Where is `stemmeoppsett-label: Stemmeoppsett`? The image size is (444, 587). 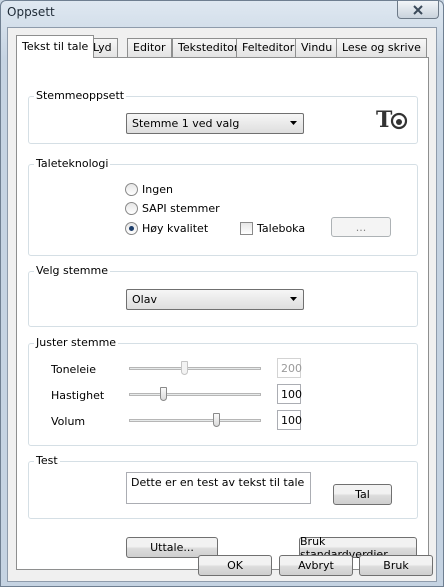 stemmeoppsett-label: Stemmeoppsett is located at coordinates (80, 96).